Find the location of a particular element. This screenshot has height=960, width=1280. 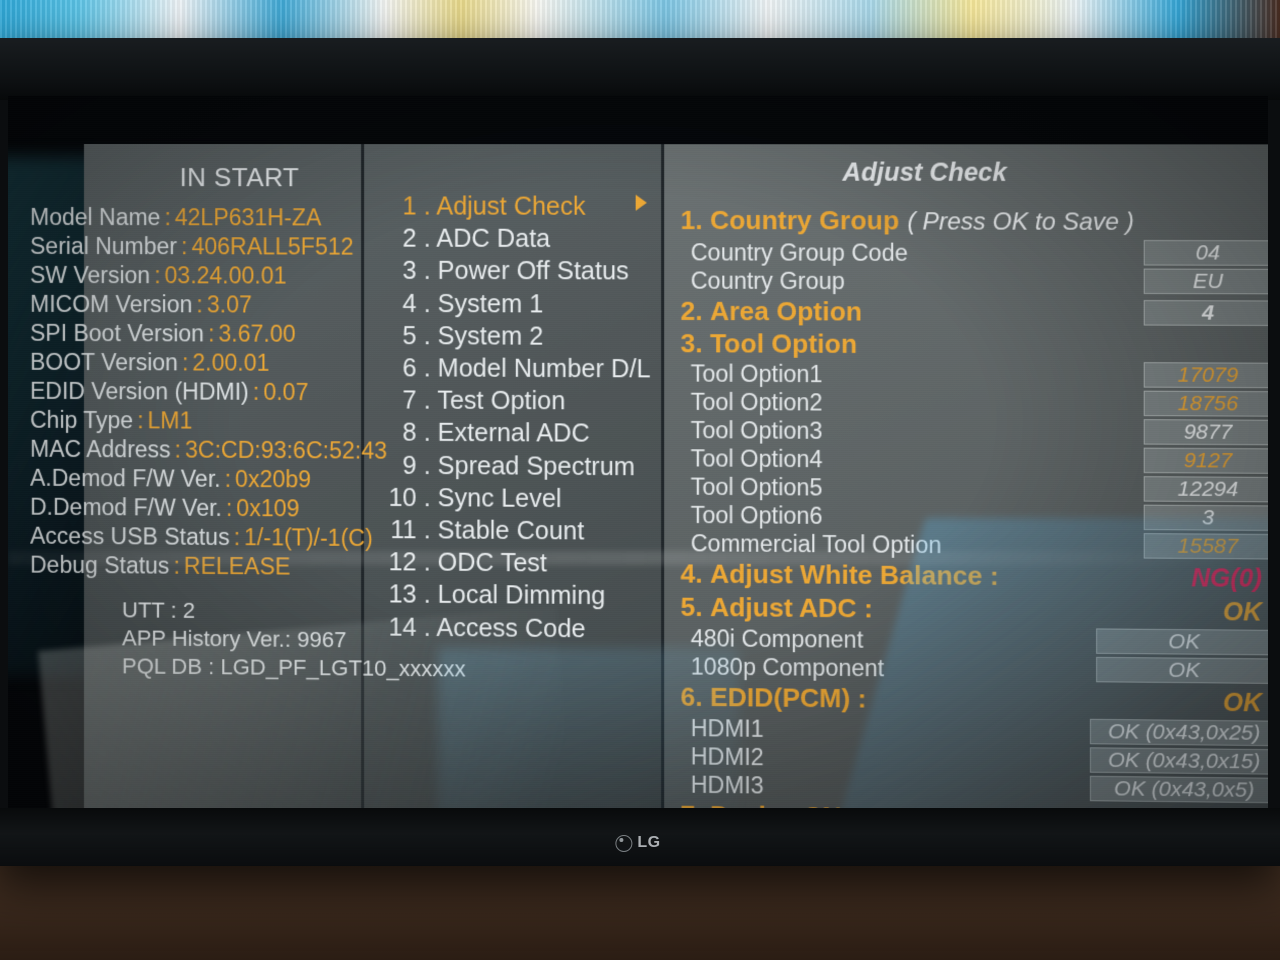

menu-item-label: Local Dimming is located at coordinates (521, 596).